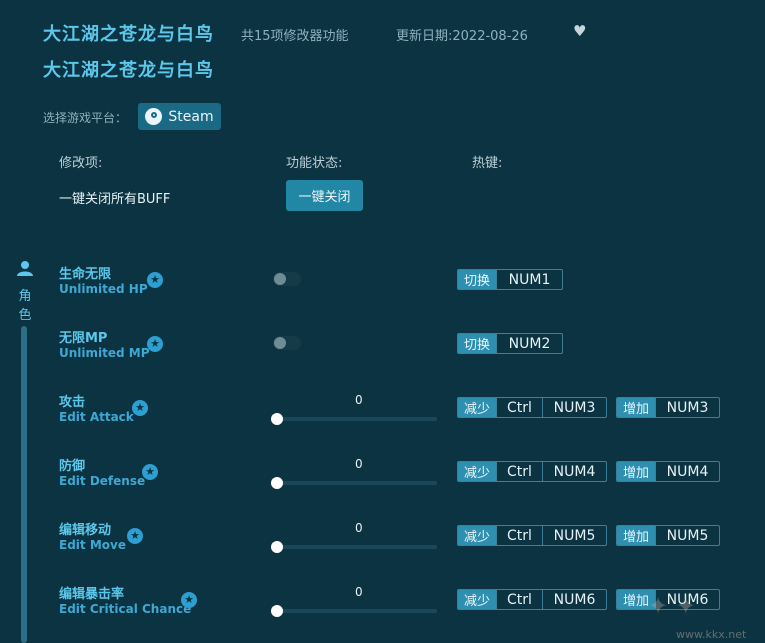  What do you see at coordinates (462, 36) in the screenshot?
I see `update-date: 更新日期:2022-08-26` at bounding box center [462, 36].